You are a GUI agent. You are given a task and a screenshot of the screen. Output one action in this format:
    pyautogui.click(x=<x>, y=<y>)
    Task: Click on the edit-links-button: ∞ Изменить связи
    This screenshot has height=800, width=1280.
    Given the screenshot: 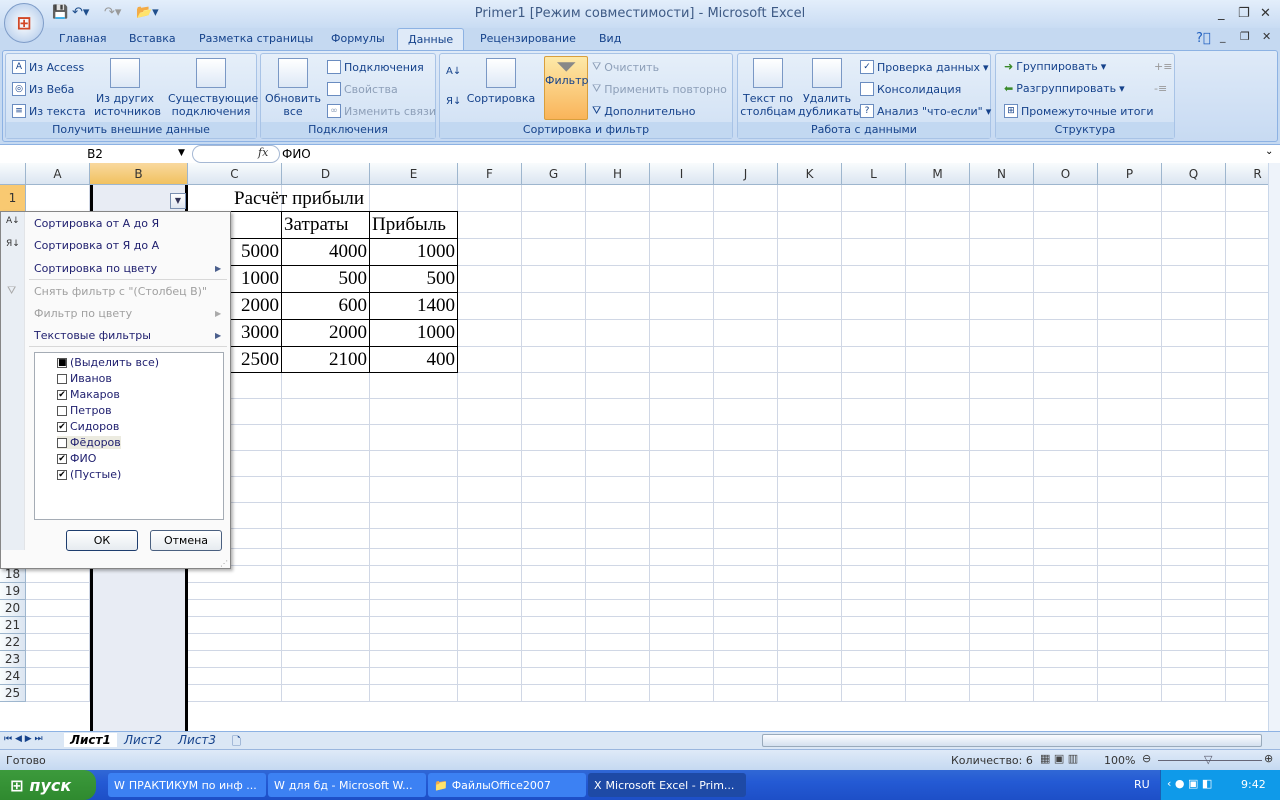 What is the action you would take?
    pyautogui.click(x=381, y=111)
    